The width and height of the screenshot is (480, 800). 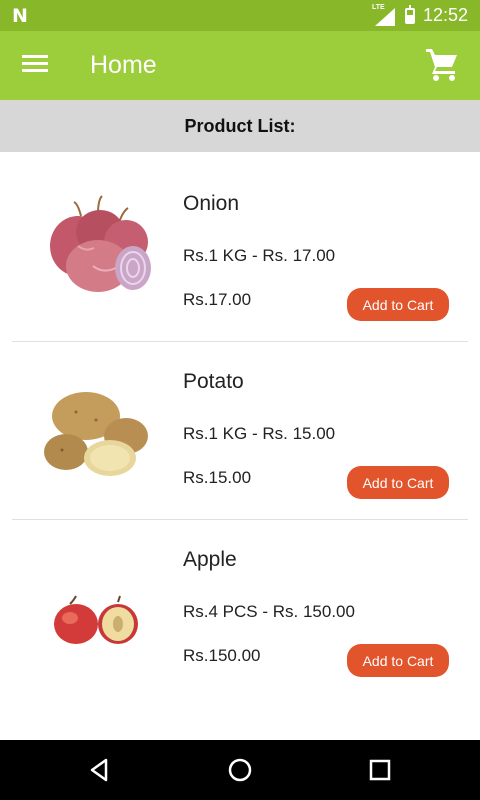 I want to click on recents-icon, so click(x=380, y=770).